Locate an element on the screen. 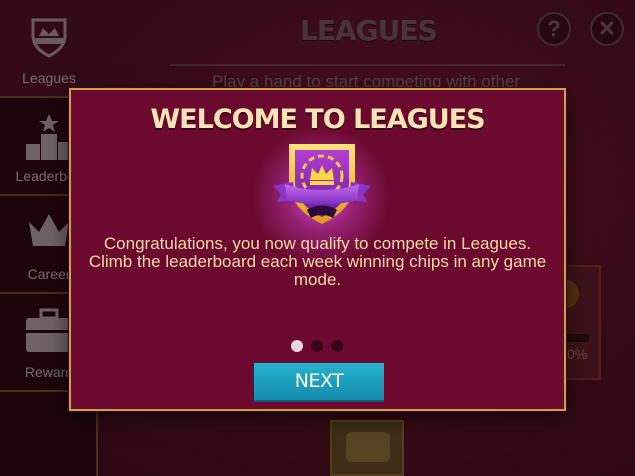 This screenshot has height=476, width=635. next-button: NEXT is located at coordinates (319, 382).